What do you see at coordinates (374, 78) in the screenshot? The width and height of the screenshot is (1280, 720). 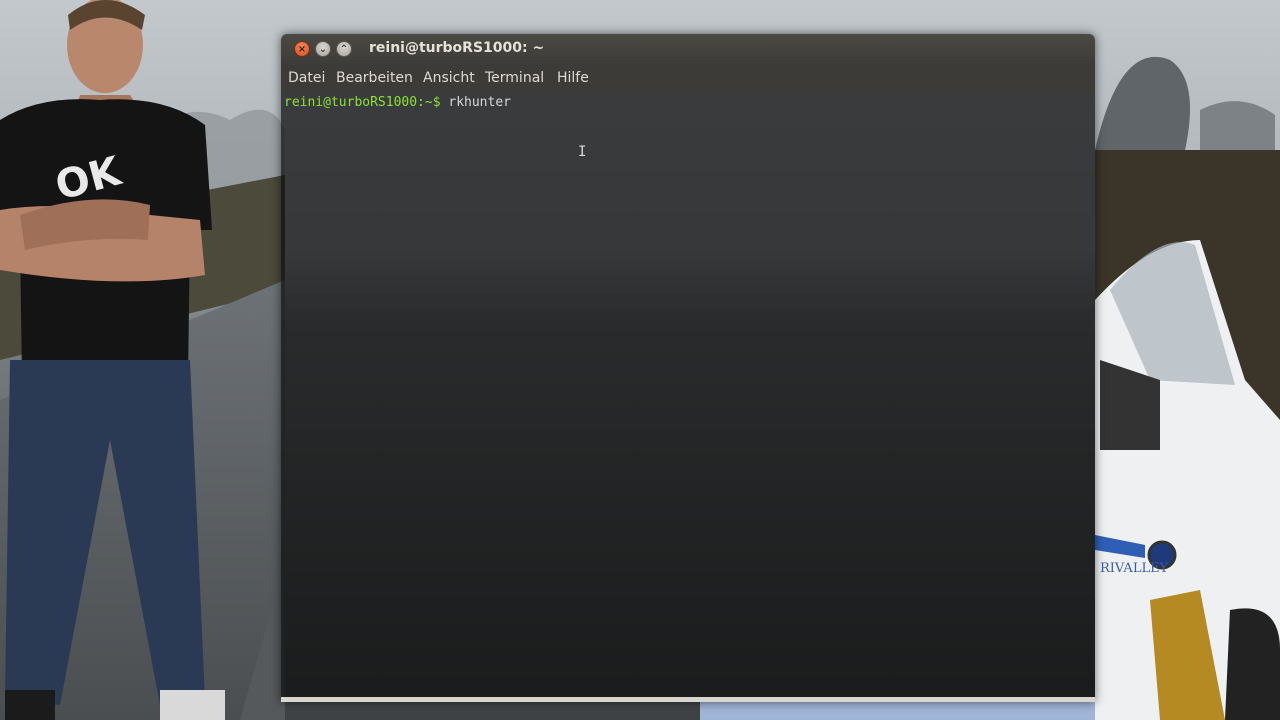 I see `menu-bearbeiten: Bearbeiten` at bounding box center [374, 78].